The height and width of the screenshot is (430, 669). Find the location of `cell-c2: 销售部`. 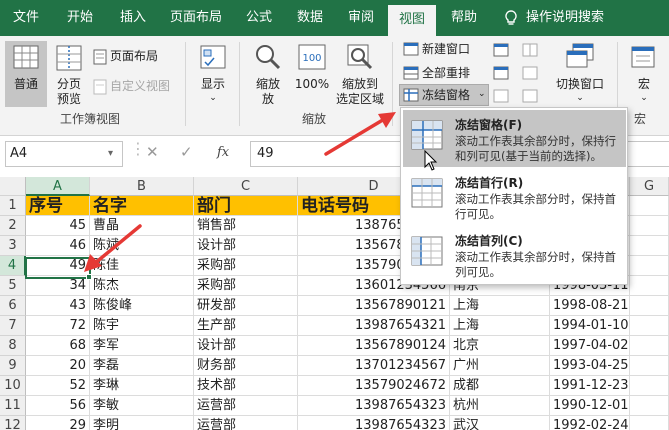

cell-c2: 销售部 is located at coordinates (246, 226).